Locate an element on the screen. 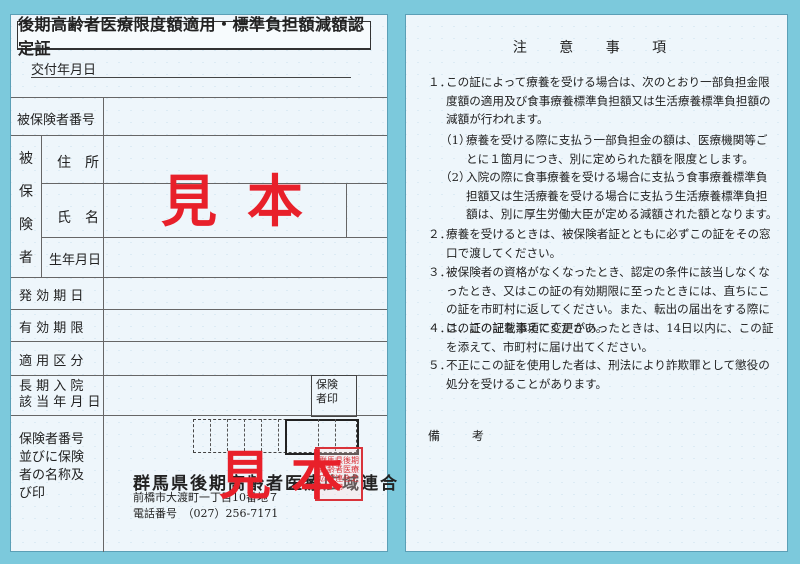 Image resolution: width=800 pixels, height=564 pixels. sample-watermark-bottom: 見本 is located at coordinates (291, 477).